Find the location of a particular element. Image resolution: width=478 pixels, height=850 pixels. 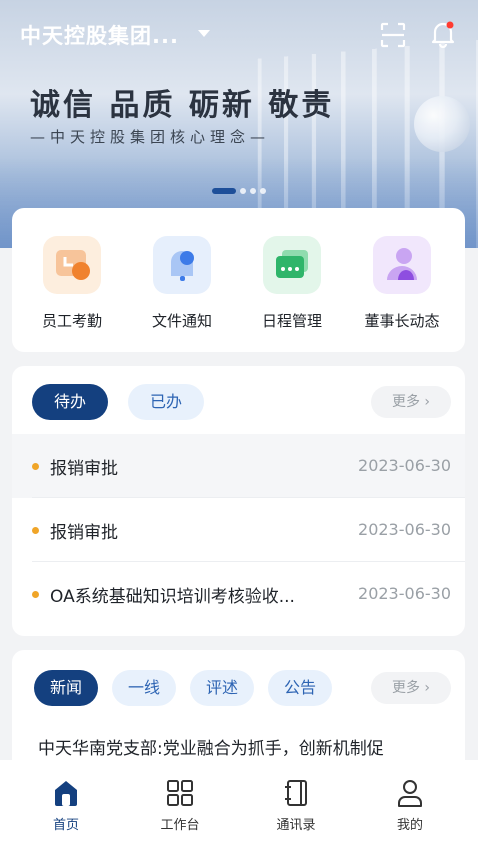

bottom-tab-bar: 首页 工作台 通讯录 我的 is located at coordinates (239, 805).